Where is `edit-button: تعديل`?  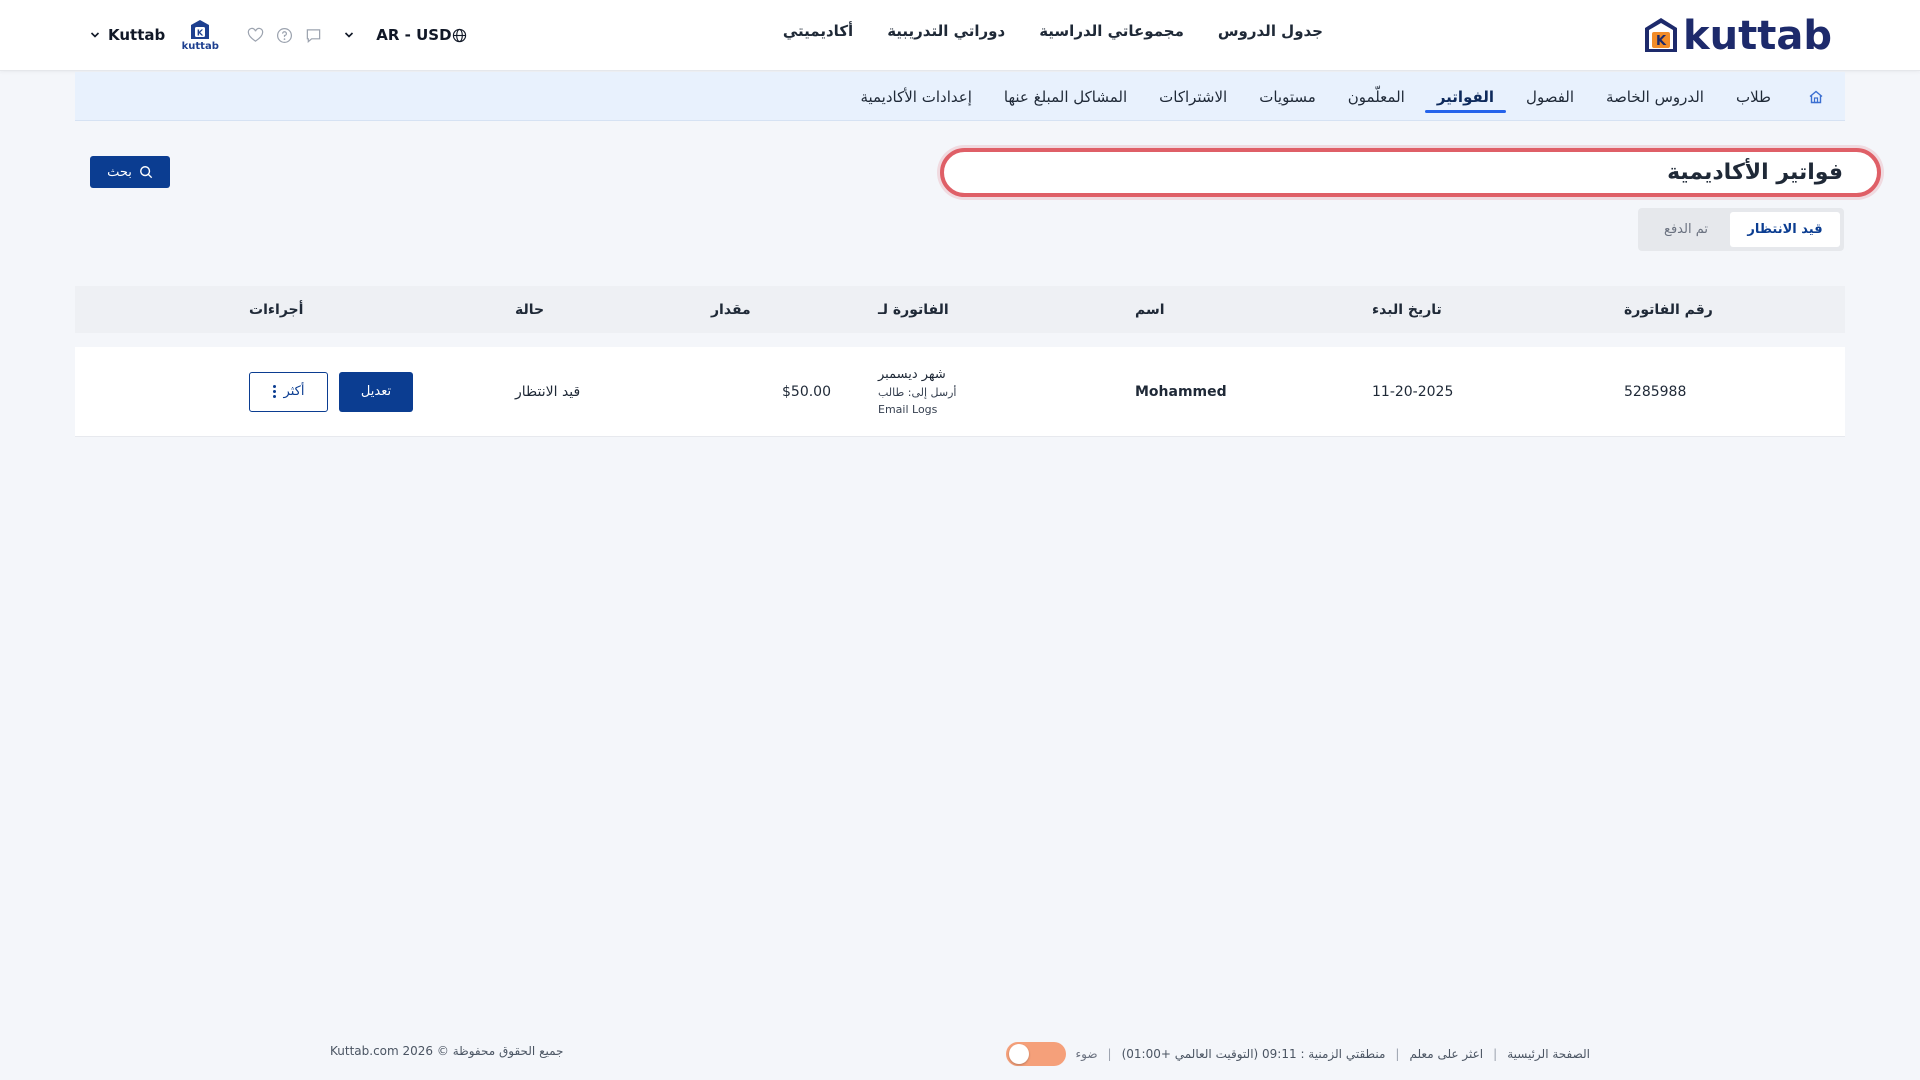 edit-button: تعديل is located at coordinates (376, 391).